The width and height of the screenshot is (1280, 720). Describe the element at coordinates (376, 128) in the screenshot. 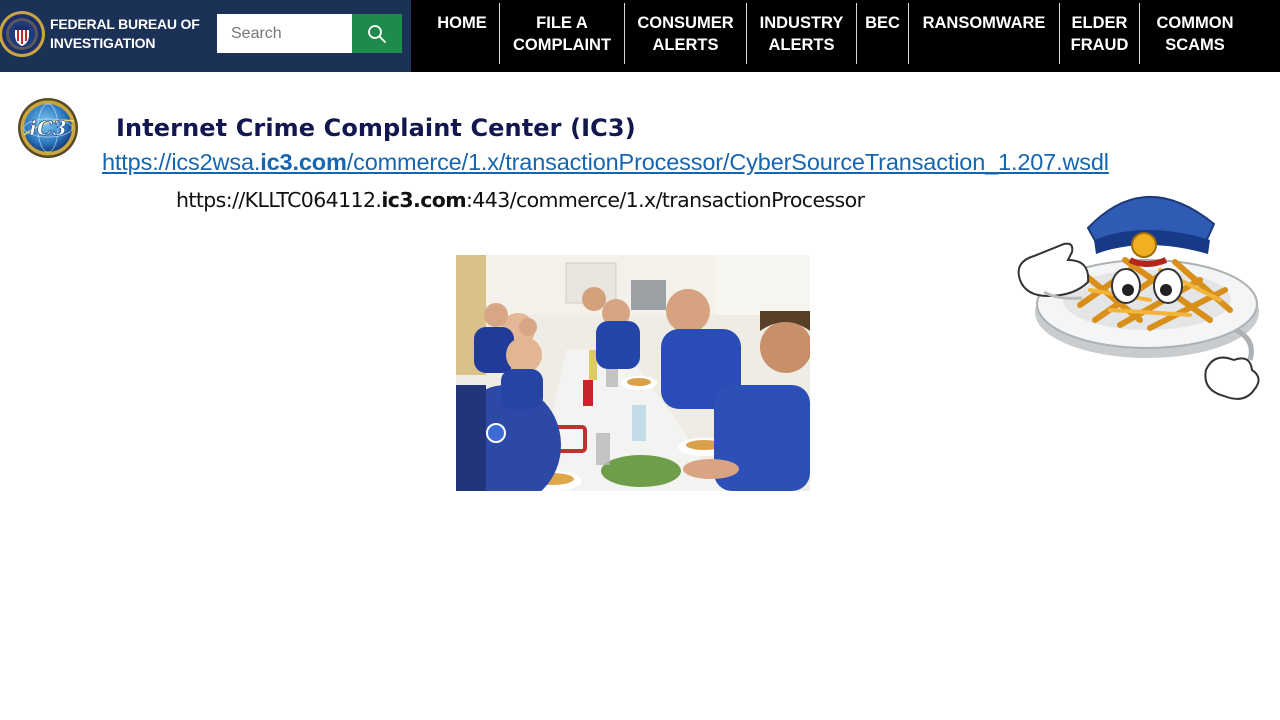

I see `page-title: Internet Crime Complaint Center (IC3)` at that location.